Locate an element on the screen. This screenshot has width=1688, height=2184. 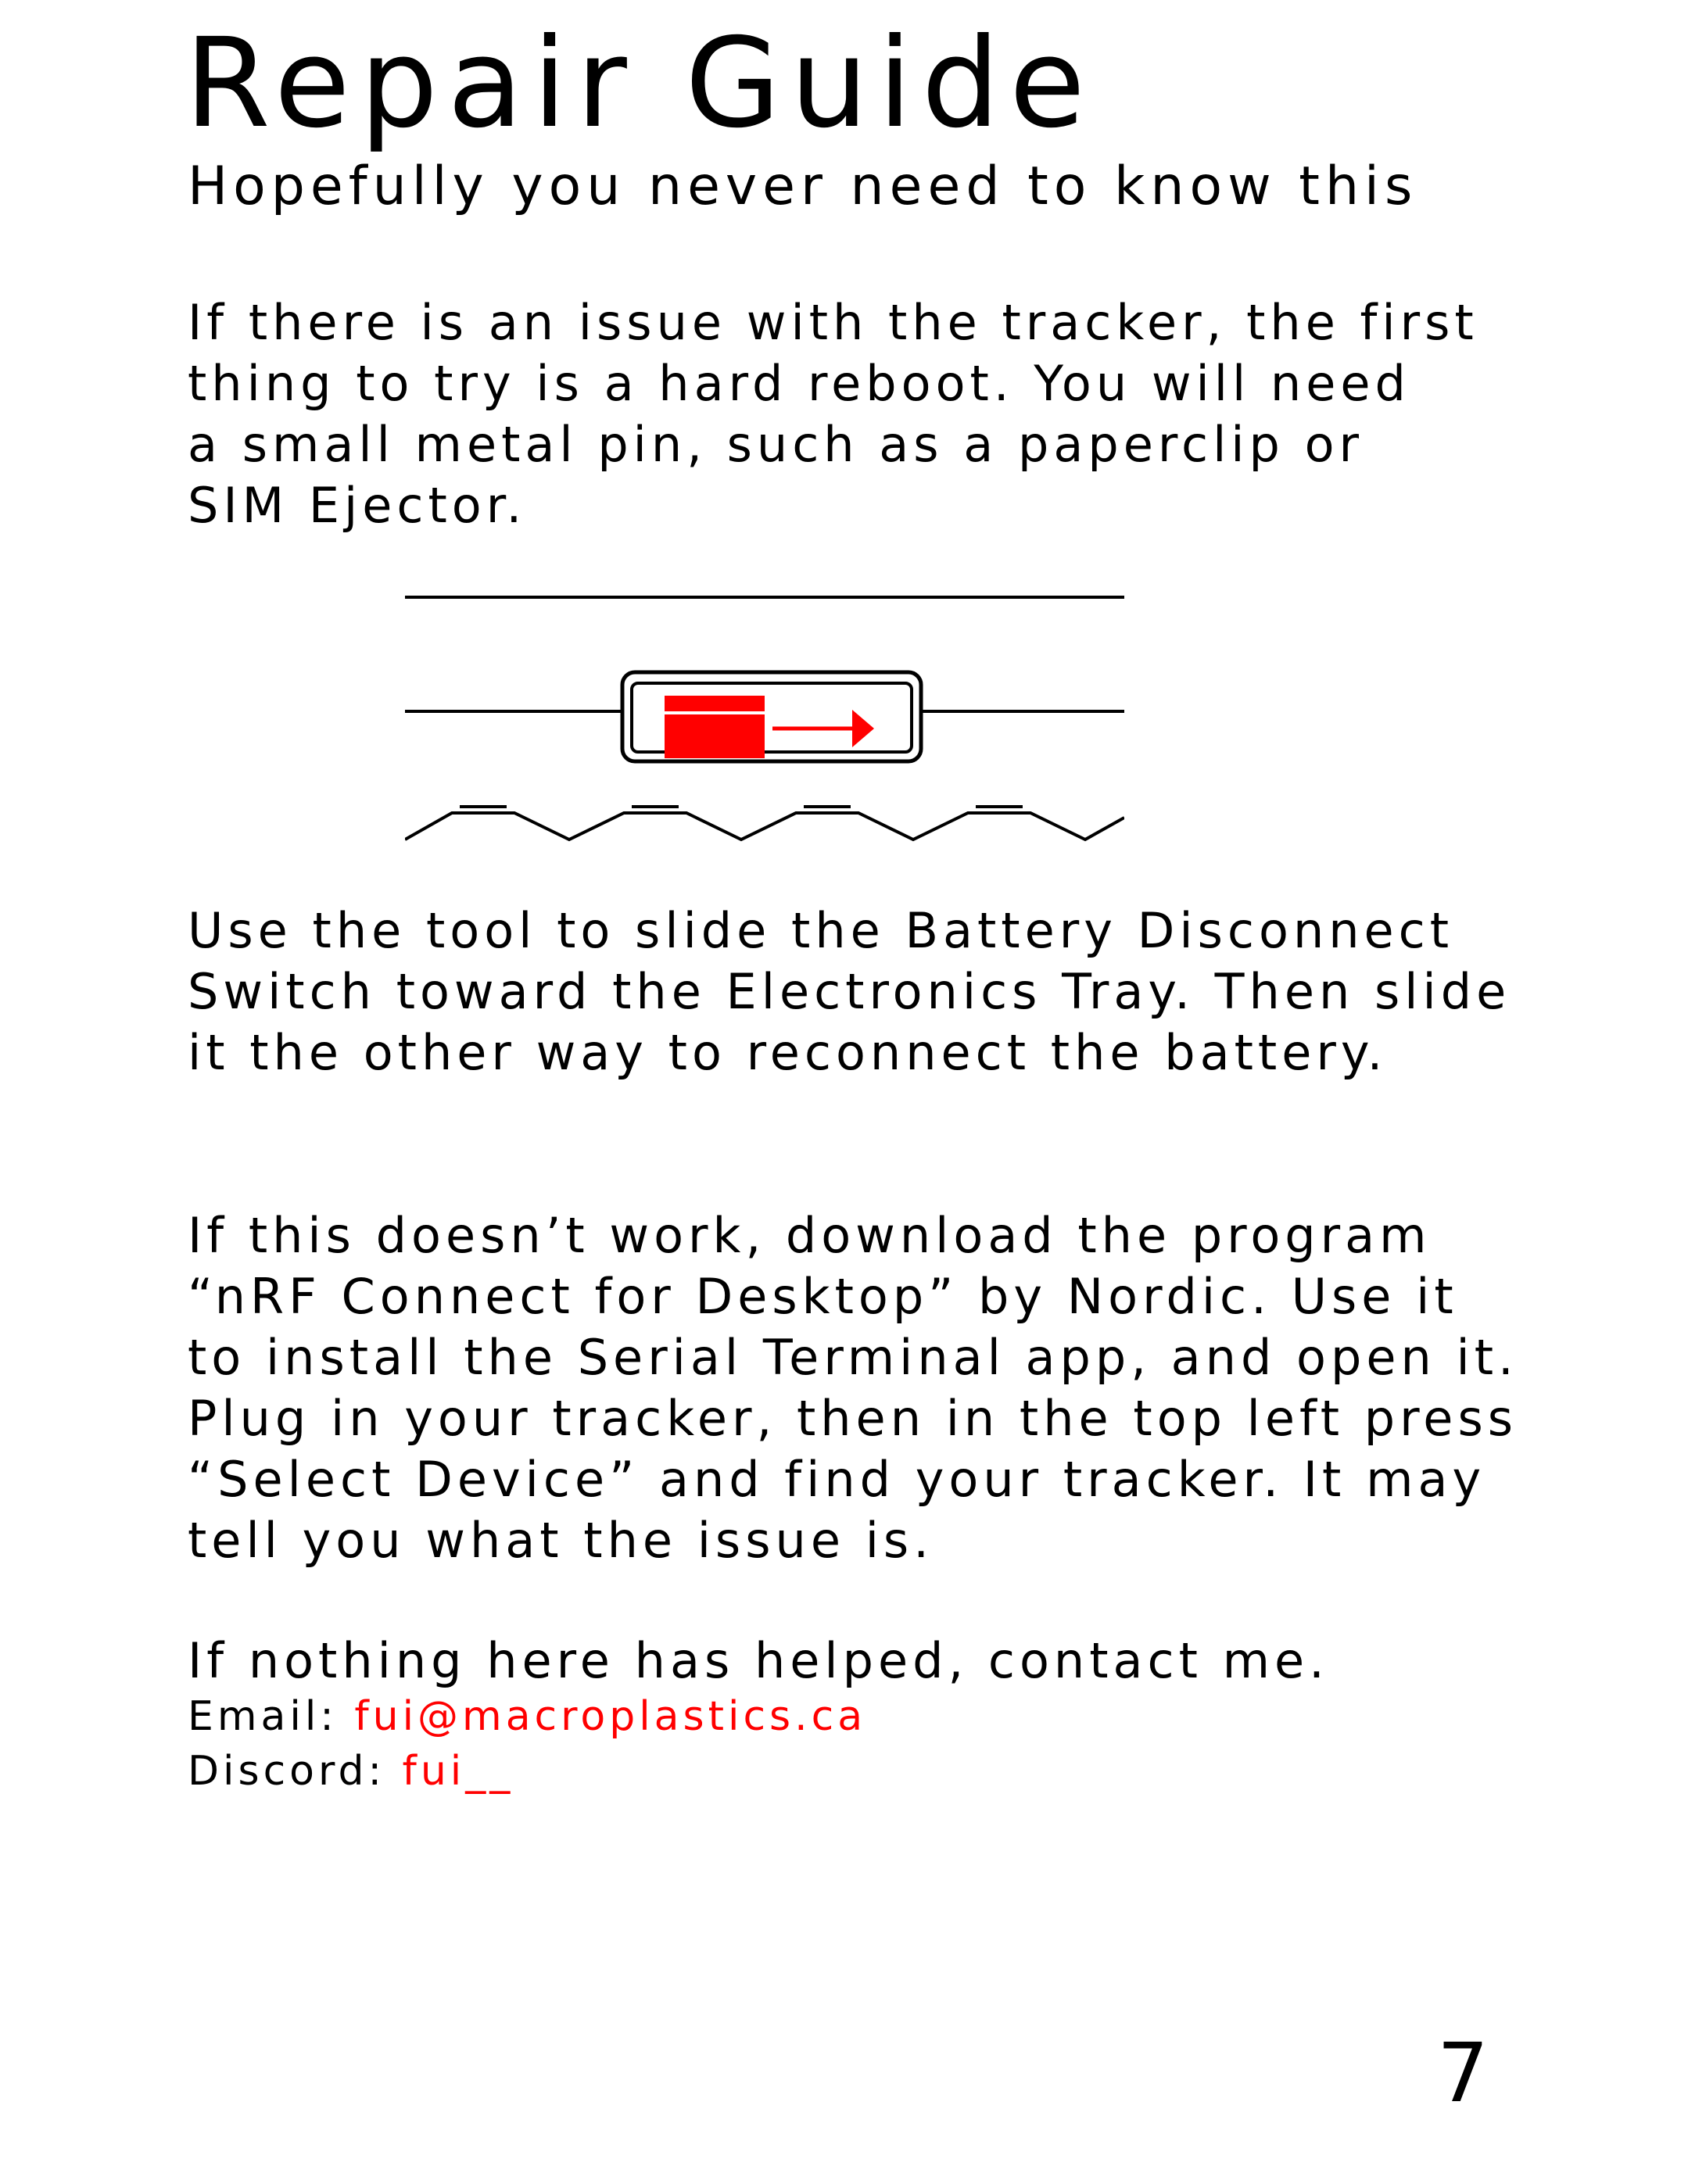
page-subtitle: Hopefully you never need to know this is located at coordinates (803, 186).